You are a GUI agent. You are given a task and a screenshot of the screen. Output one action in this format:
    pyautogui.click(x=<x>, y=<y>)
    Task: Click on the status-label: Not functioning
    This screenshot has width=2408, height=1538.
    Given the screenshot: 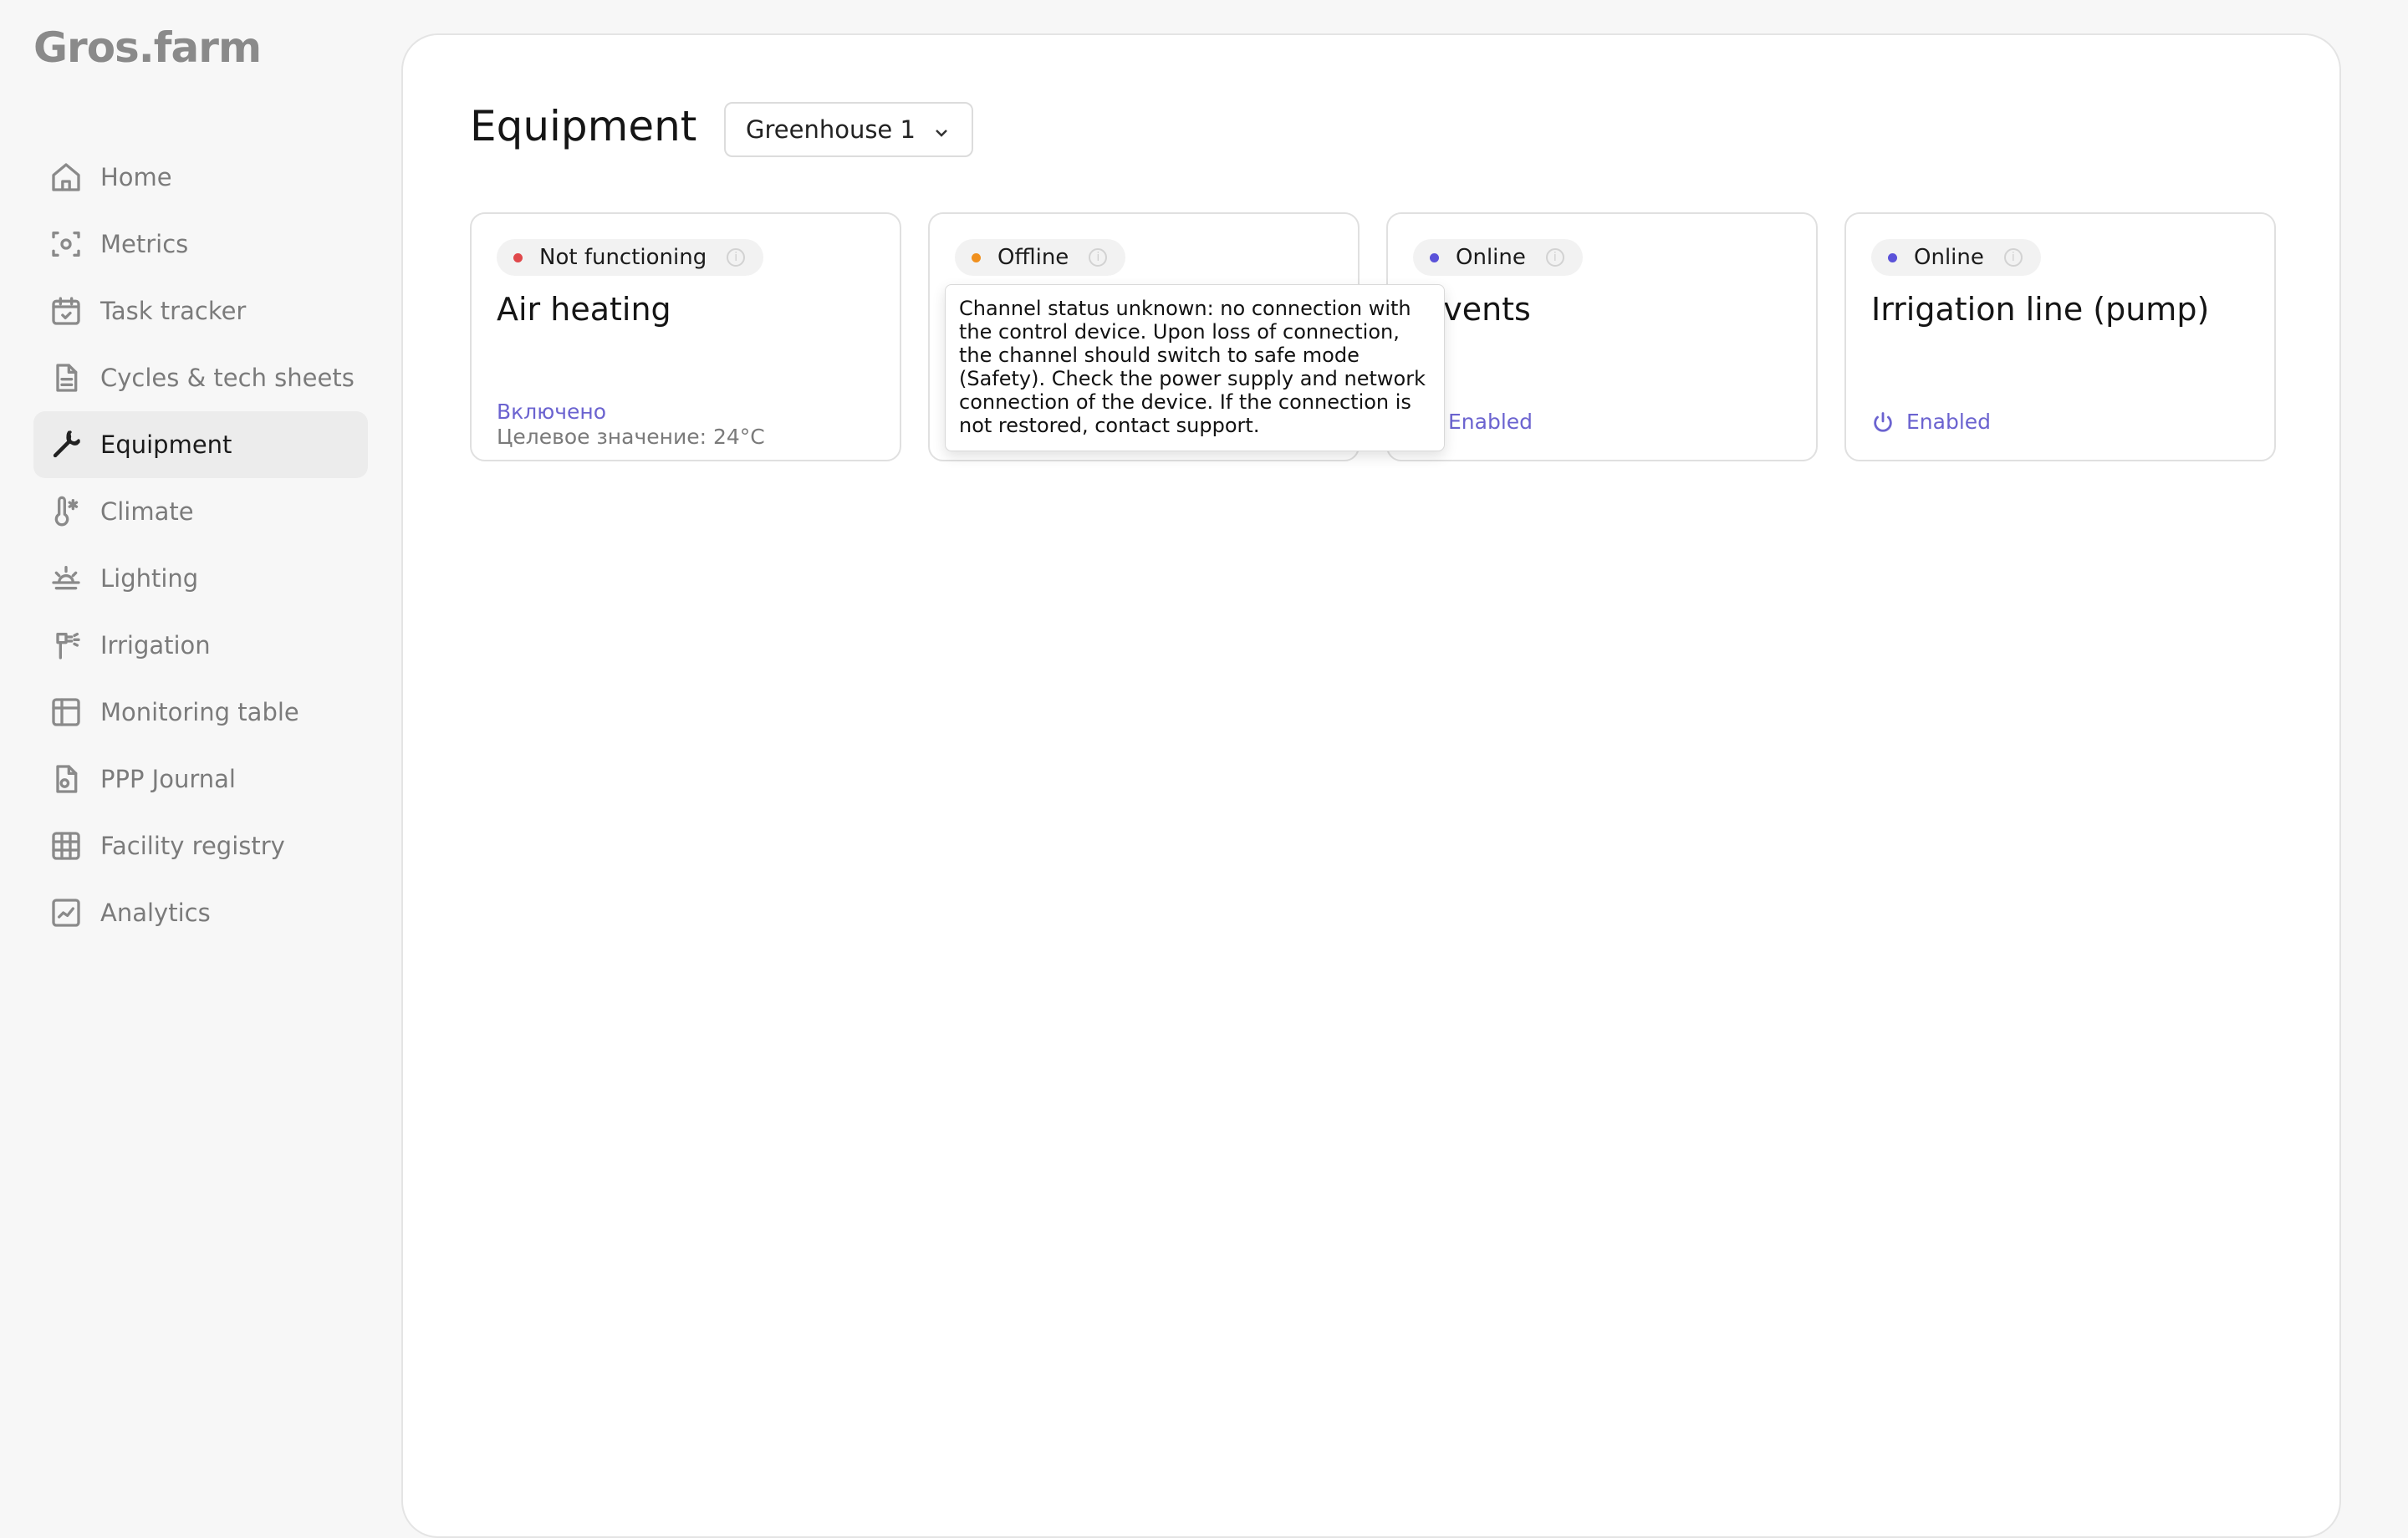 What is the action you would take?
    pyautogui.click(x=623, y=257)
    